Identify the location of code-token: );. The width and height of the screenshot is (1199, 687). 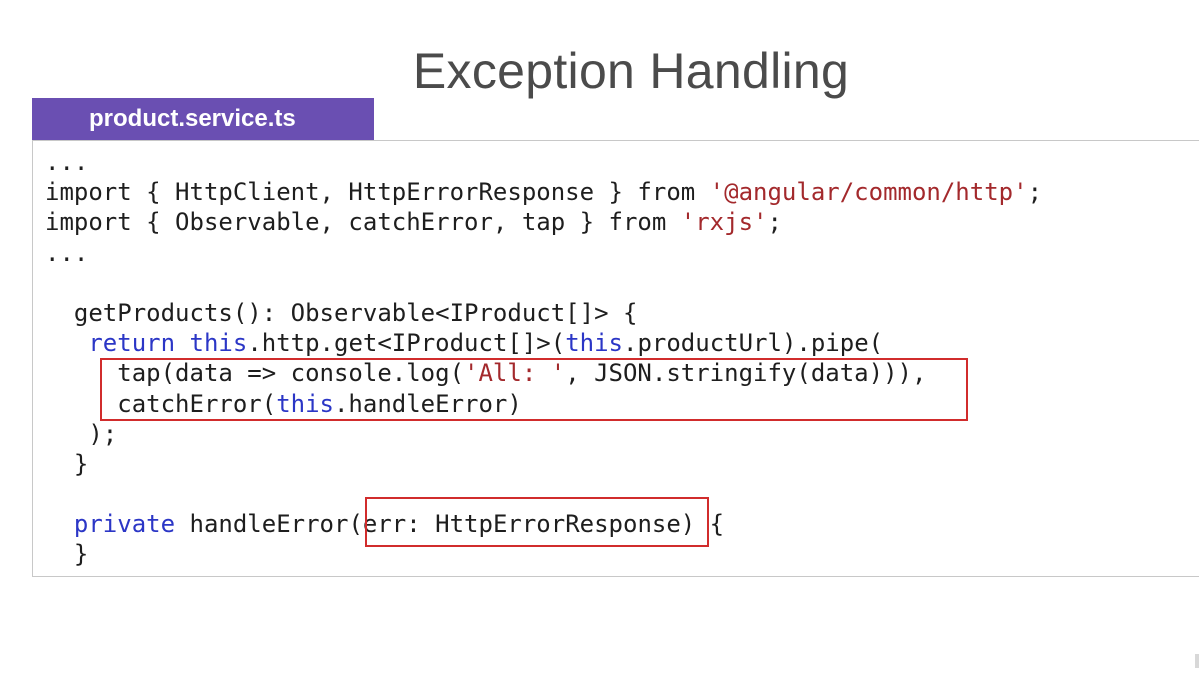
(81, 433).